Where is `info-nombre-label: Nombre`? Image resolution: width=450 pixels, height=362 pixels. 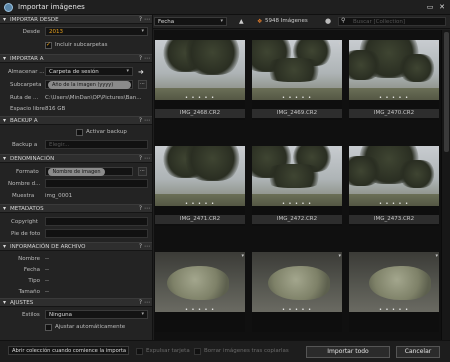
info-nombre-label: Nombre is located at coordinates (29, 259).